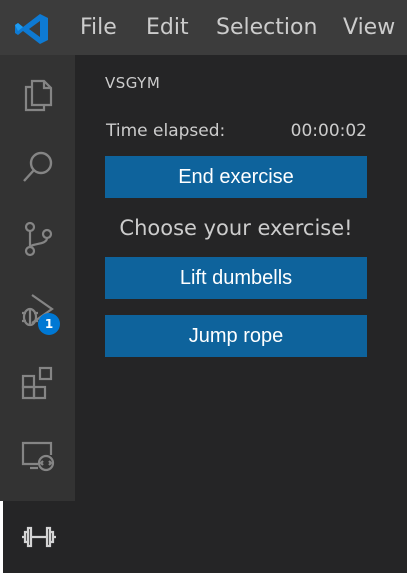 This screenshot has height=573, width=407. I want to click on lift-dumbells-button: Lift dumbells, so click(236, 278).